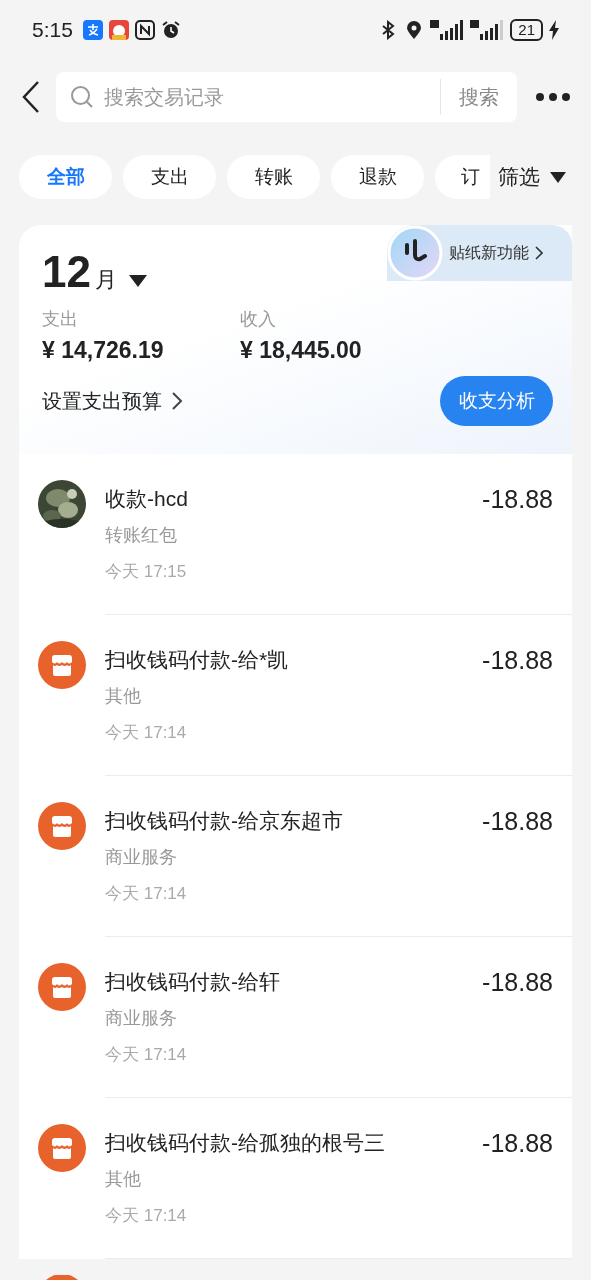  Describe the element at coordinates (294, 982) in the screenshot. I see `transaction-title: 扫收钱码付款-给轩` at that location.